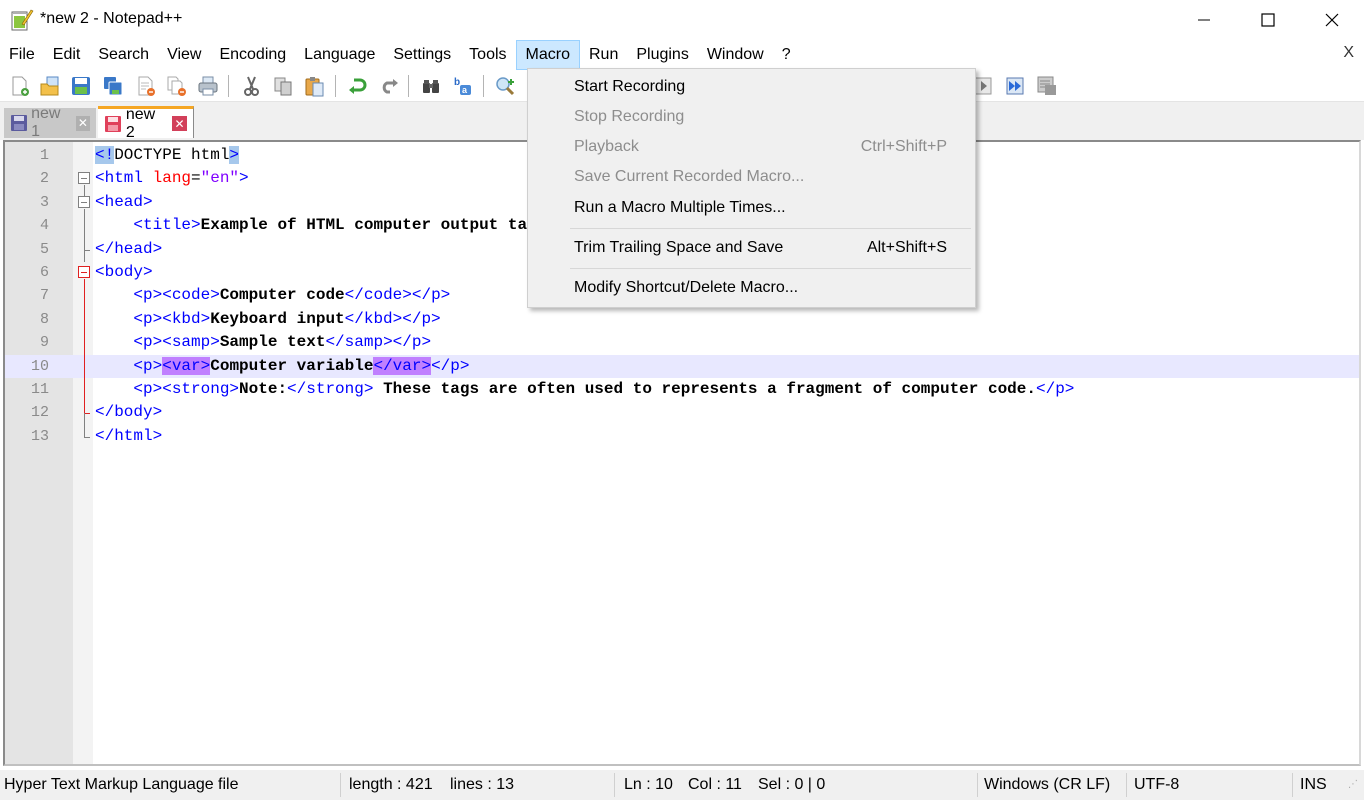  I want to click on run-macro-multiple-button, so click(1015, 86).